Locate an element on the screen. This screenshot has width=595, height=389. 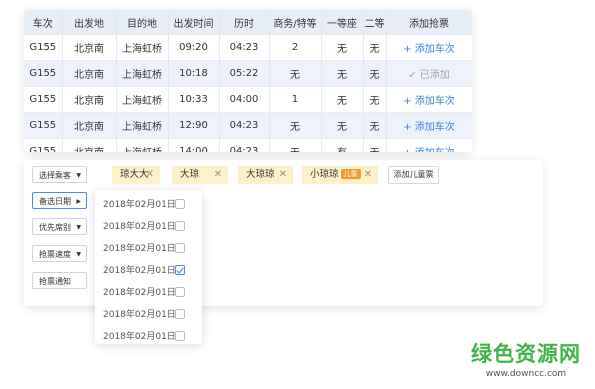
header-from: 出发地 is located at coordinates (89, 22).